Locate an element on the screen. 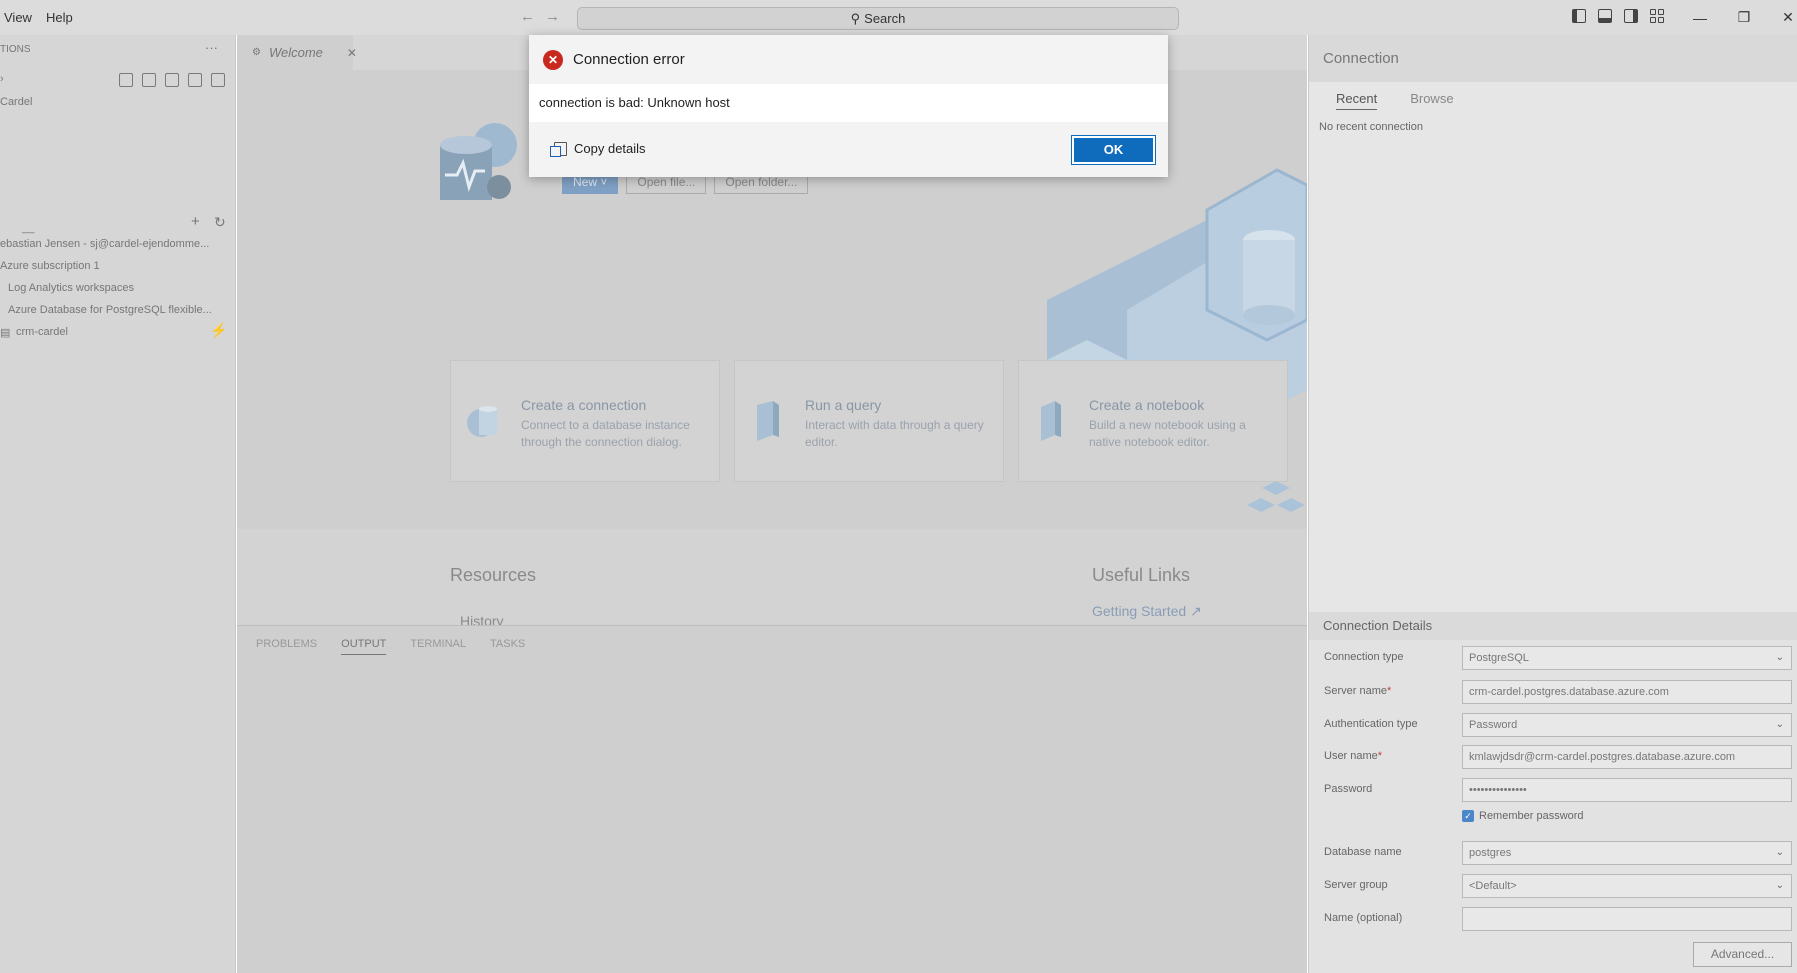  auth-type-select: Password ⌄ is located at coordinates (1627, 725).